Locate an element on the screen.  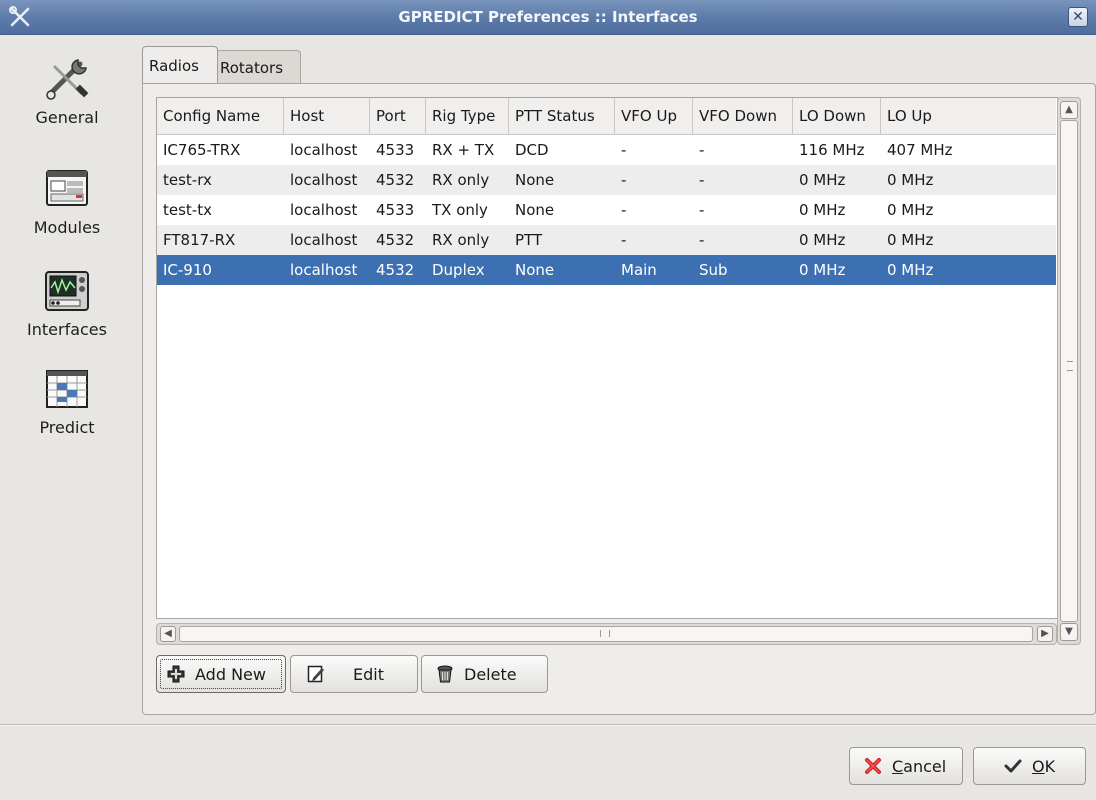
sidebar-item-interfaces: Interfaces is located at coordinates (67, 302).